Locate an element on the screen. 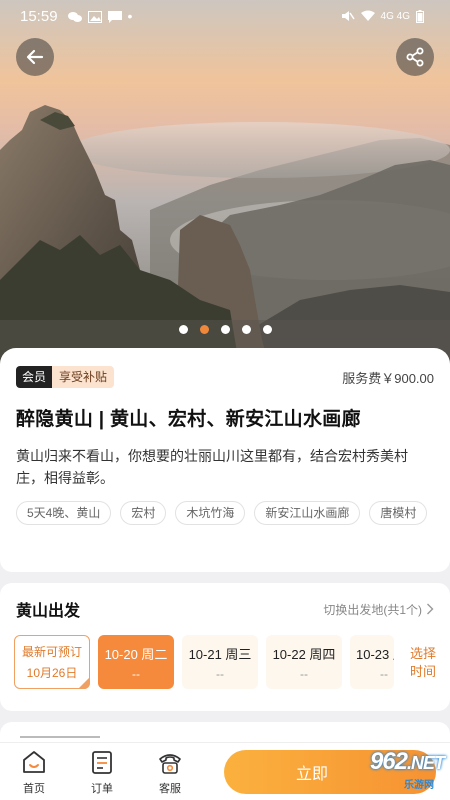 The width and height of the screenshot is (450, 800). carousel-dot-active is located at coordinates (204, 329).